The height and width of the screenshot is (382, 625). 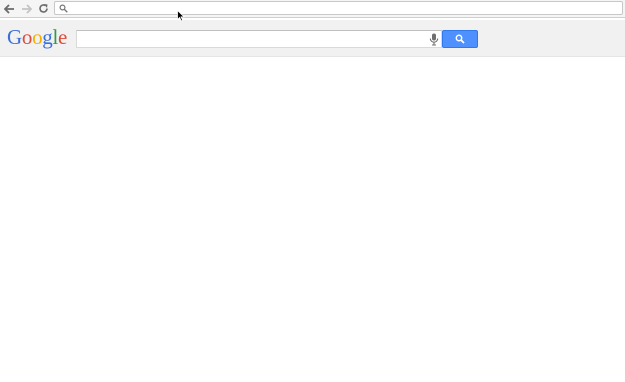 I want to click on search-input, so click(x=250, y=39).